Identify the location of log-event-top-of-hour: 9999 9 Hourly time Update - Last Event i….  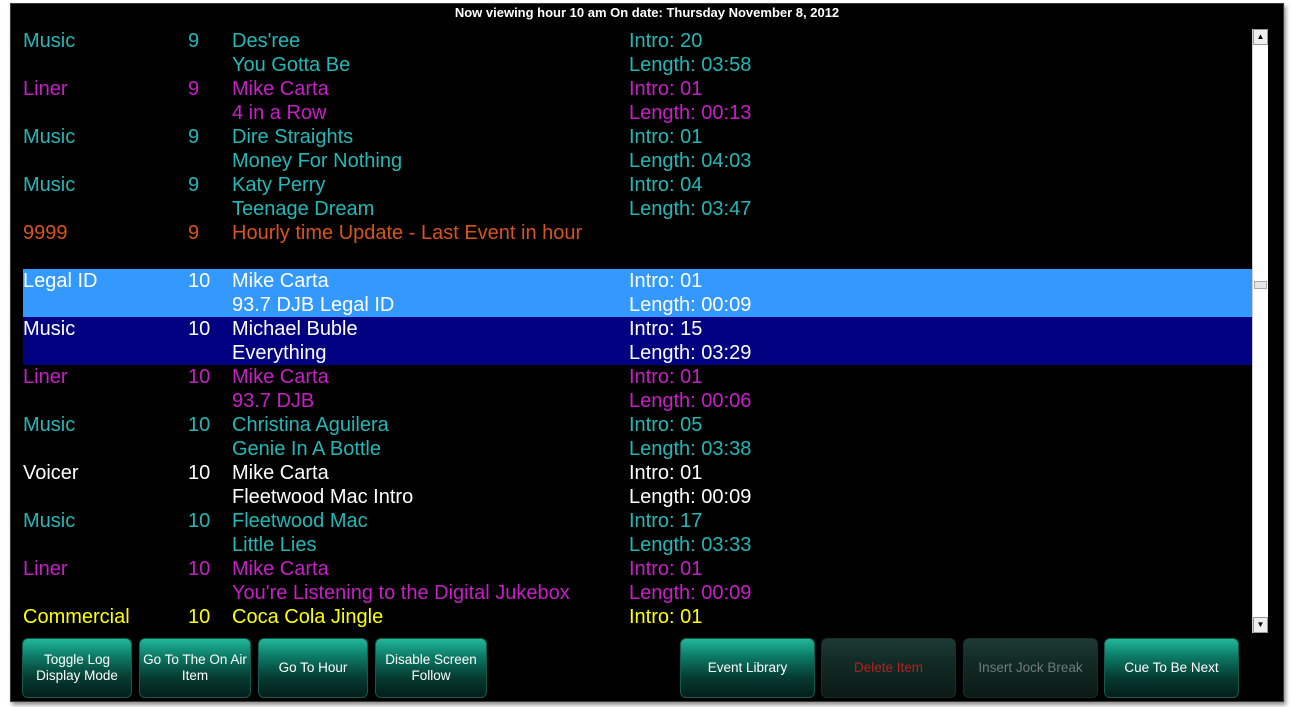
(637, 245).